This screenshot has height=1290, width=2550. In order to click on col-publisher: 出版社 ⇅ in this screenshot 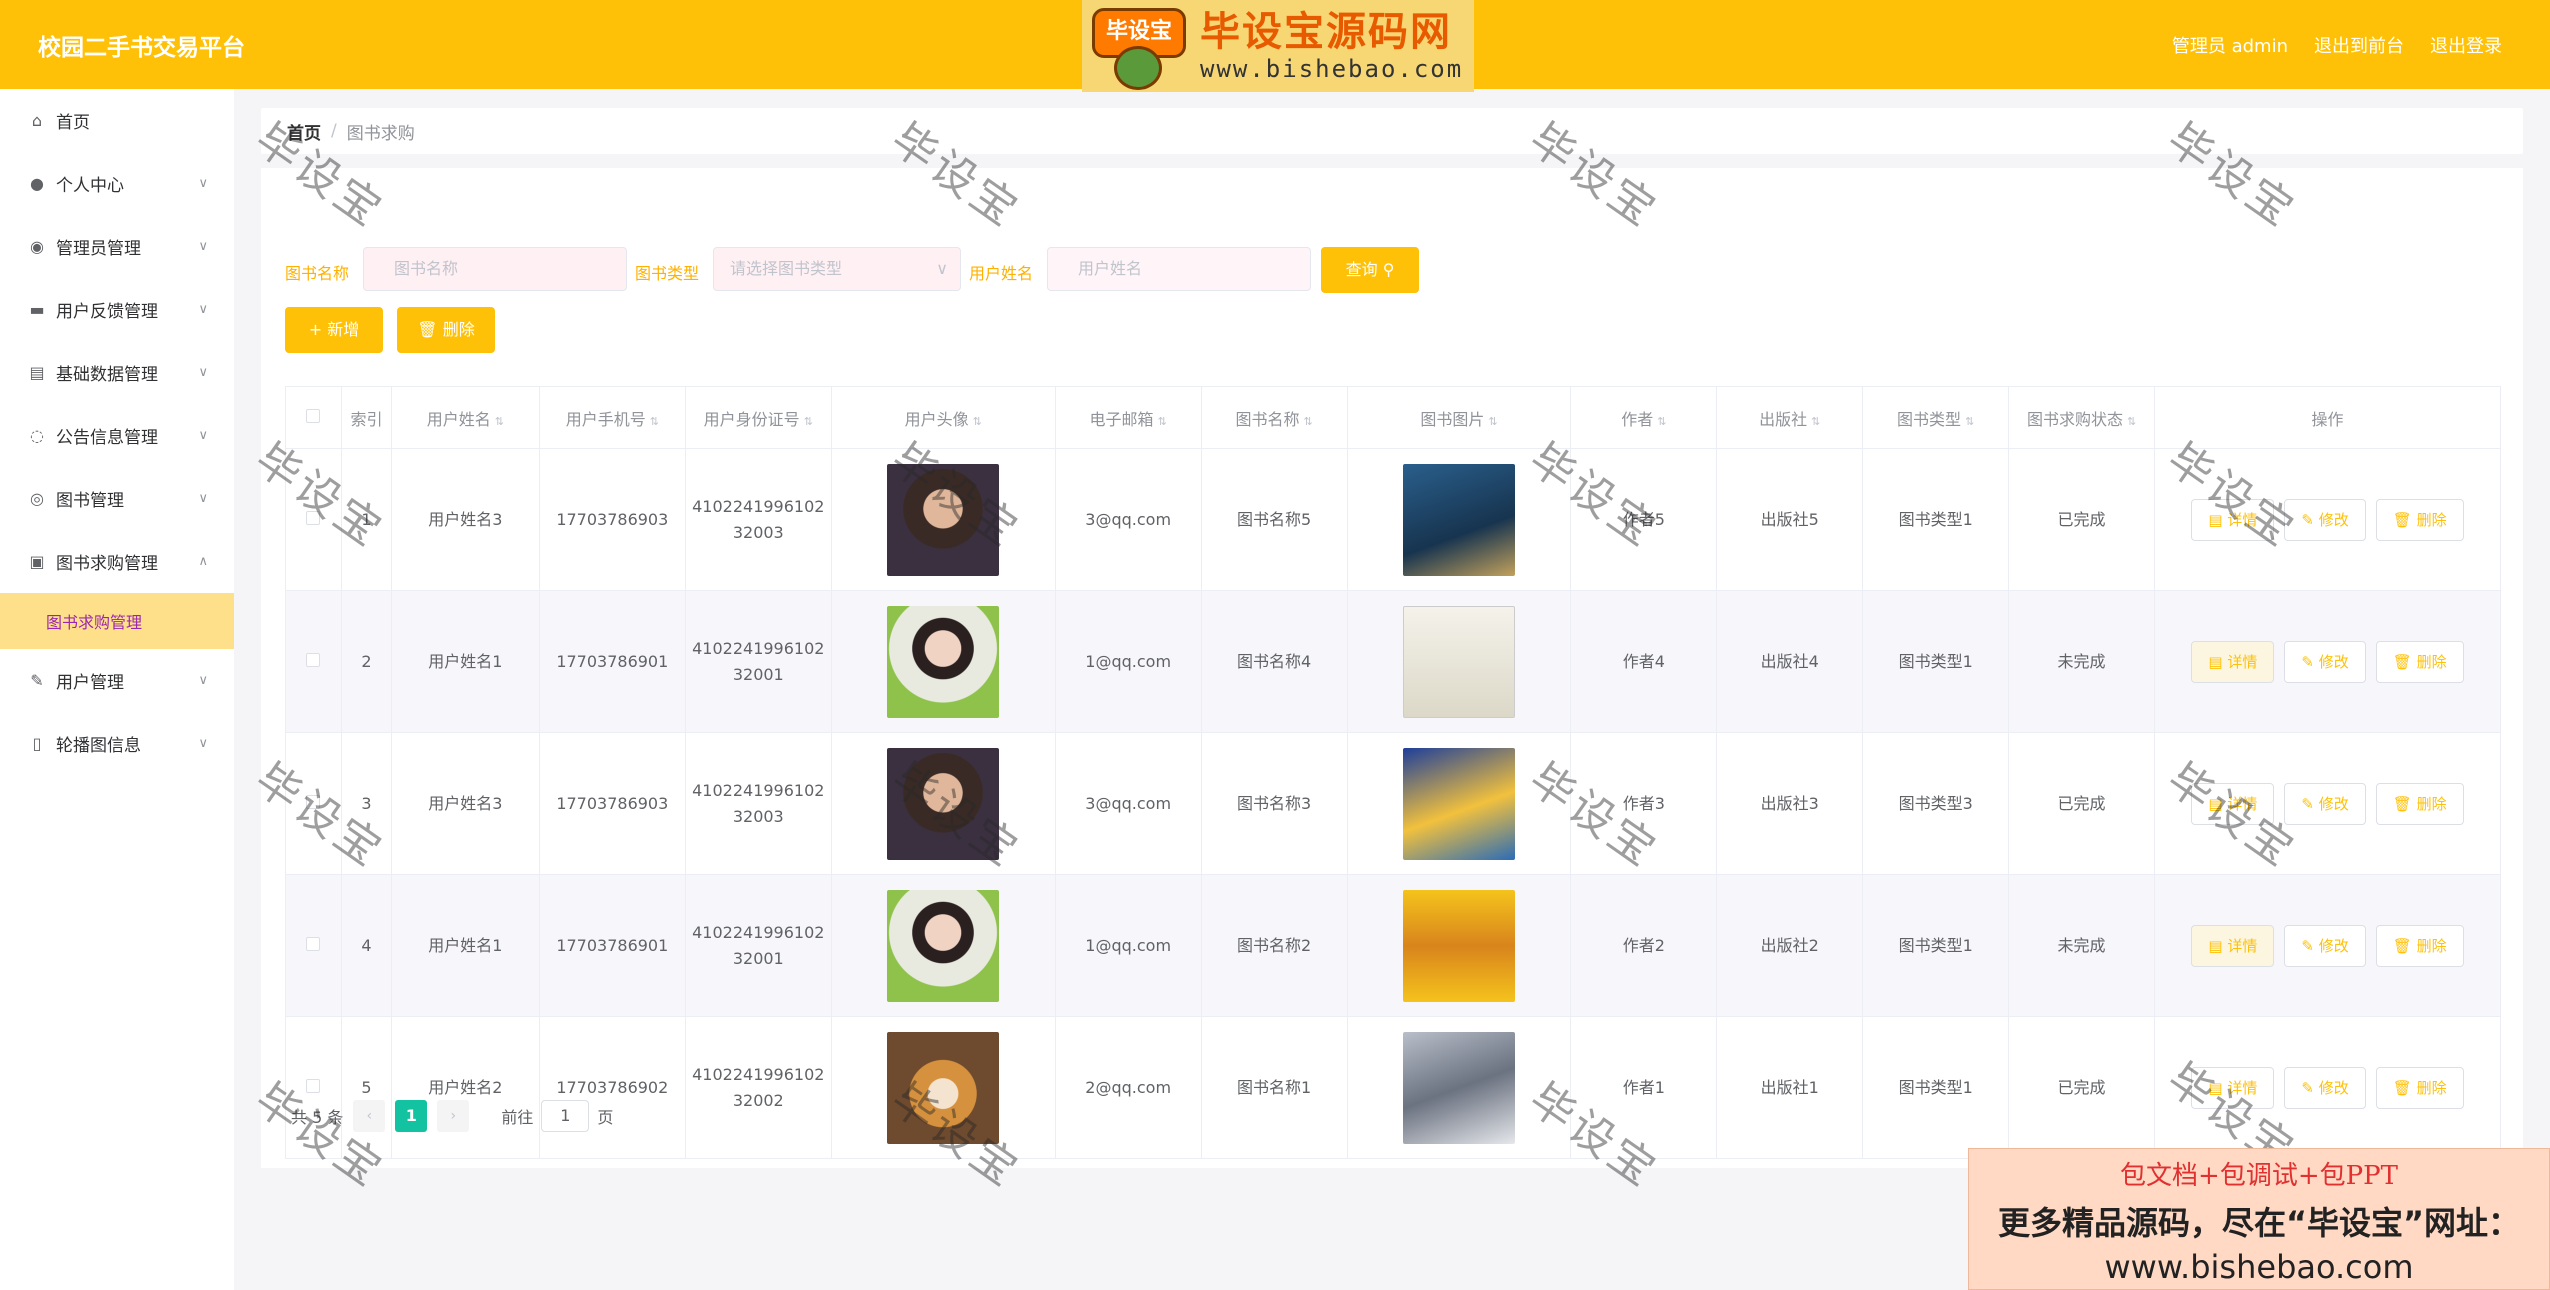, I will do `click(1790, 417)`.